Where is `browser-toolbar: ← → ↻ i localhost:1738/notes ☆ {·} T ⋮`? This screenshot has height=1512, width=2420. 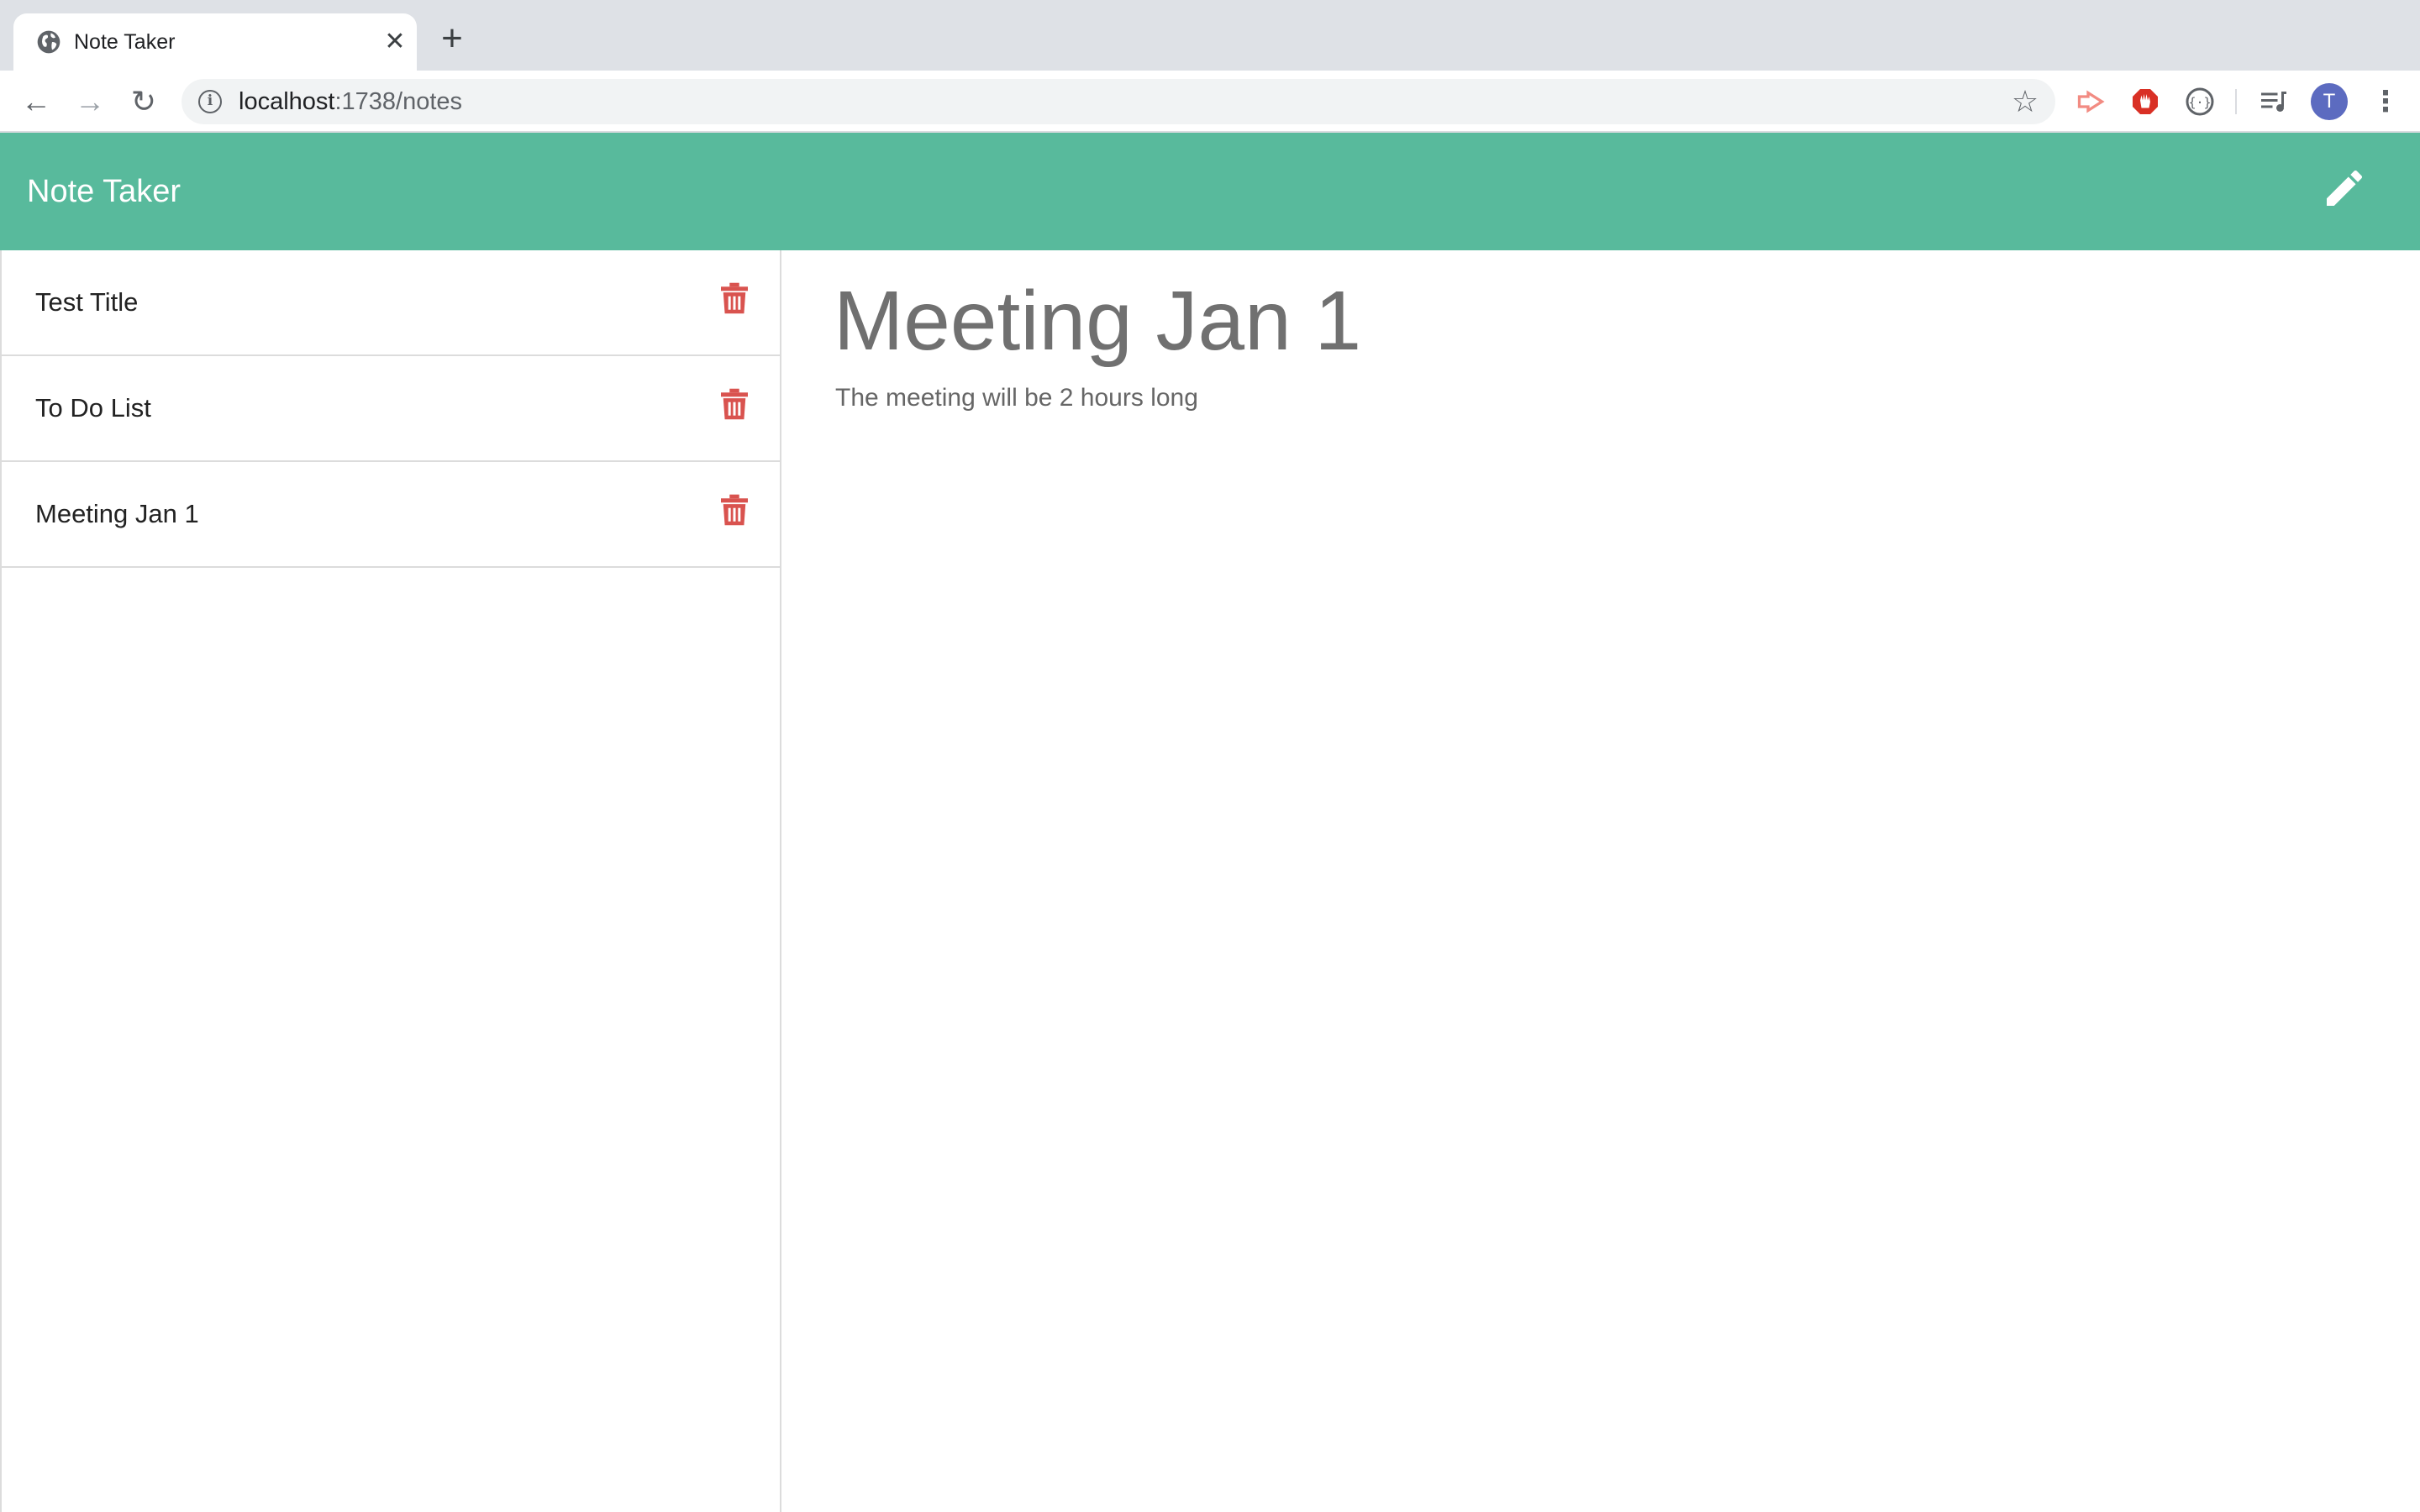
browser-toolbar: ← → ↻ i localhost:1738/notes ☆ {·} T ⋮ is located at coordinates (1210, 102).